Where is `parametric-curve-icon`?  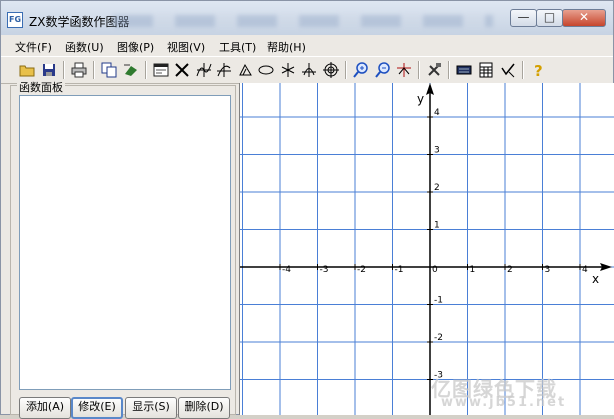
parametric-curve-icon is located at coordinates (224, 70).